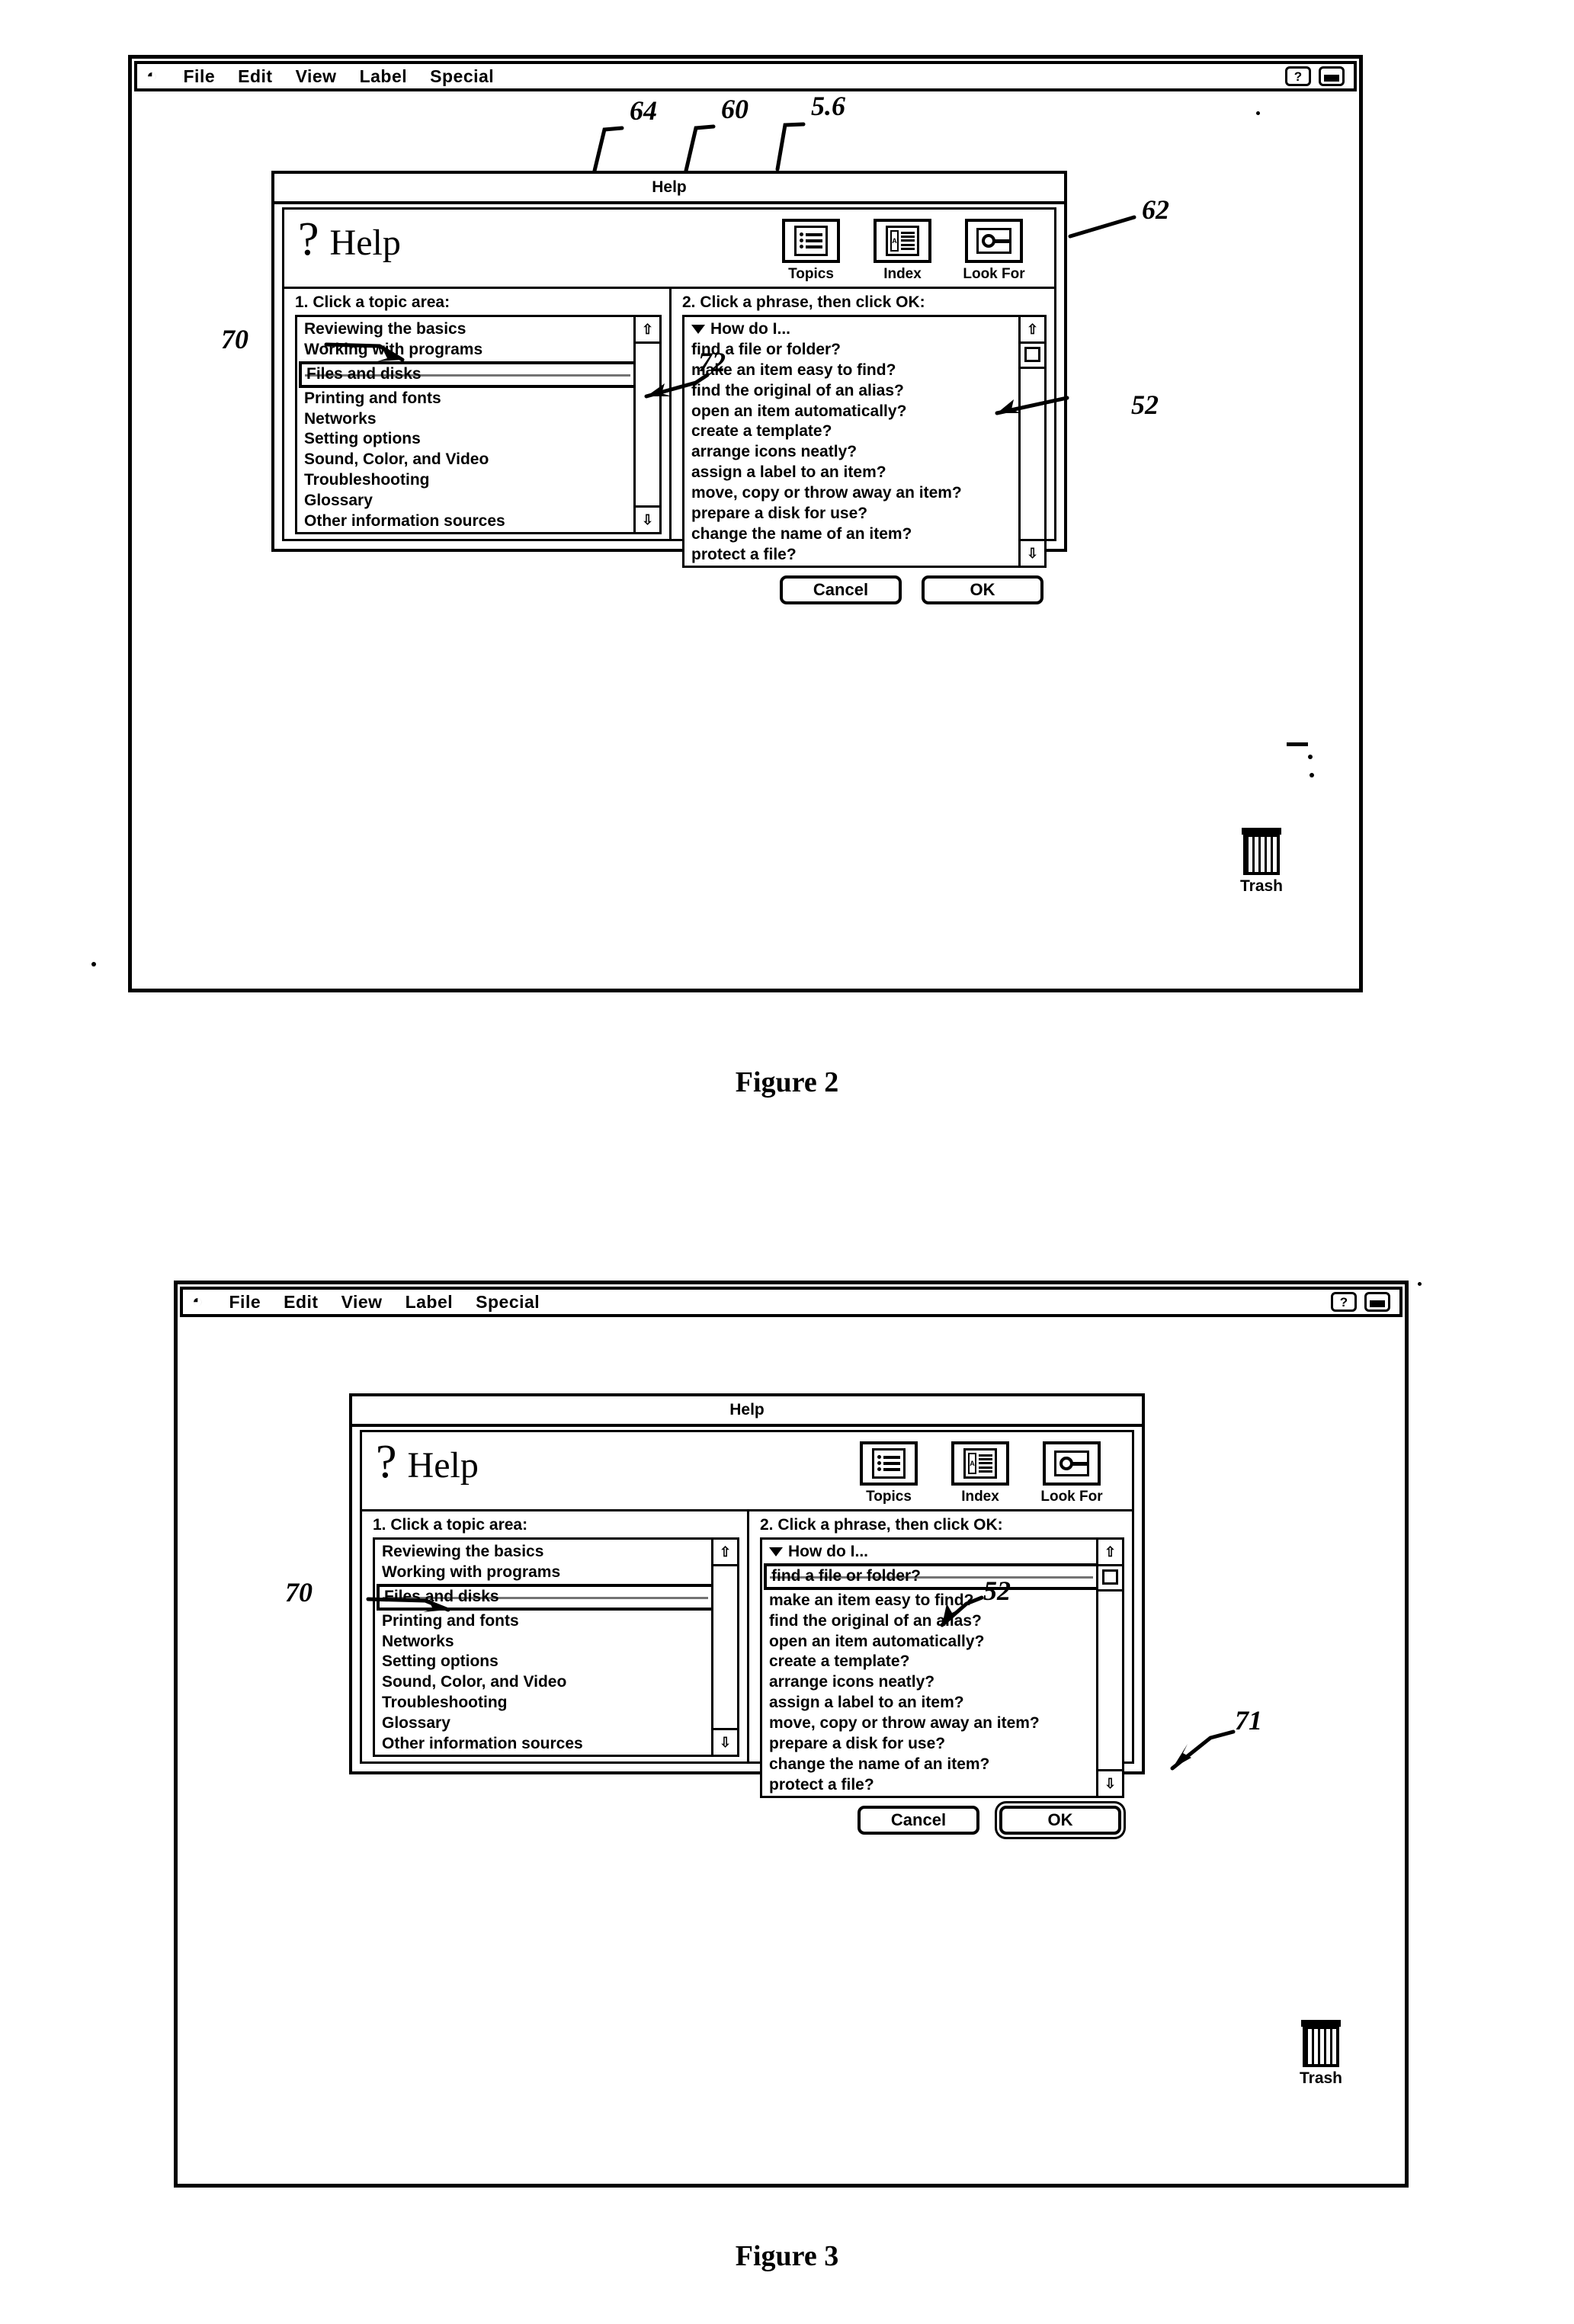 Image resolution: width=1574 pixels, height=2324 pixels. I want to click on menu-bar-fig2: ◔ File Edit View Label Special ?, so click(745, 76).